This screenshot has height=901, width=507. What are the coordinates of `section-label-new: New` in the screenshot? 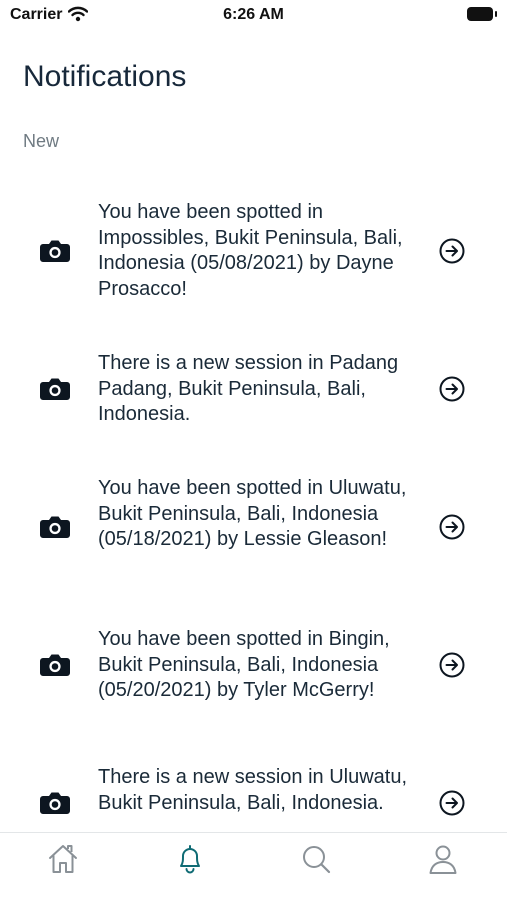 It's located at (41, 141).